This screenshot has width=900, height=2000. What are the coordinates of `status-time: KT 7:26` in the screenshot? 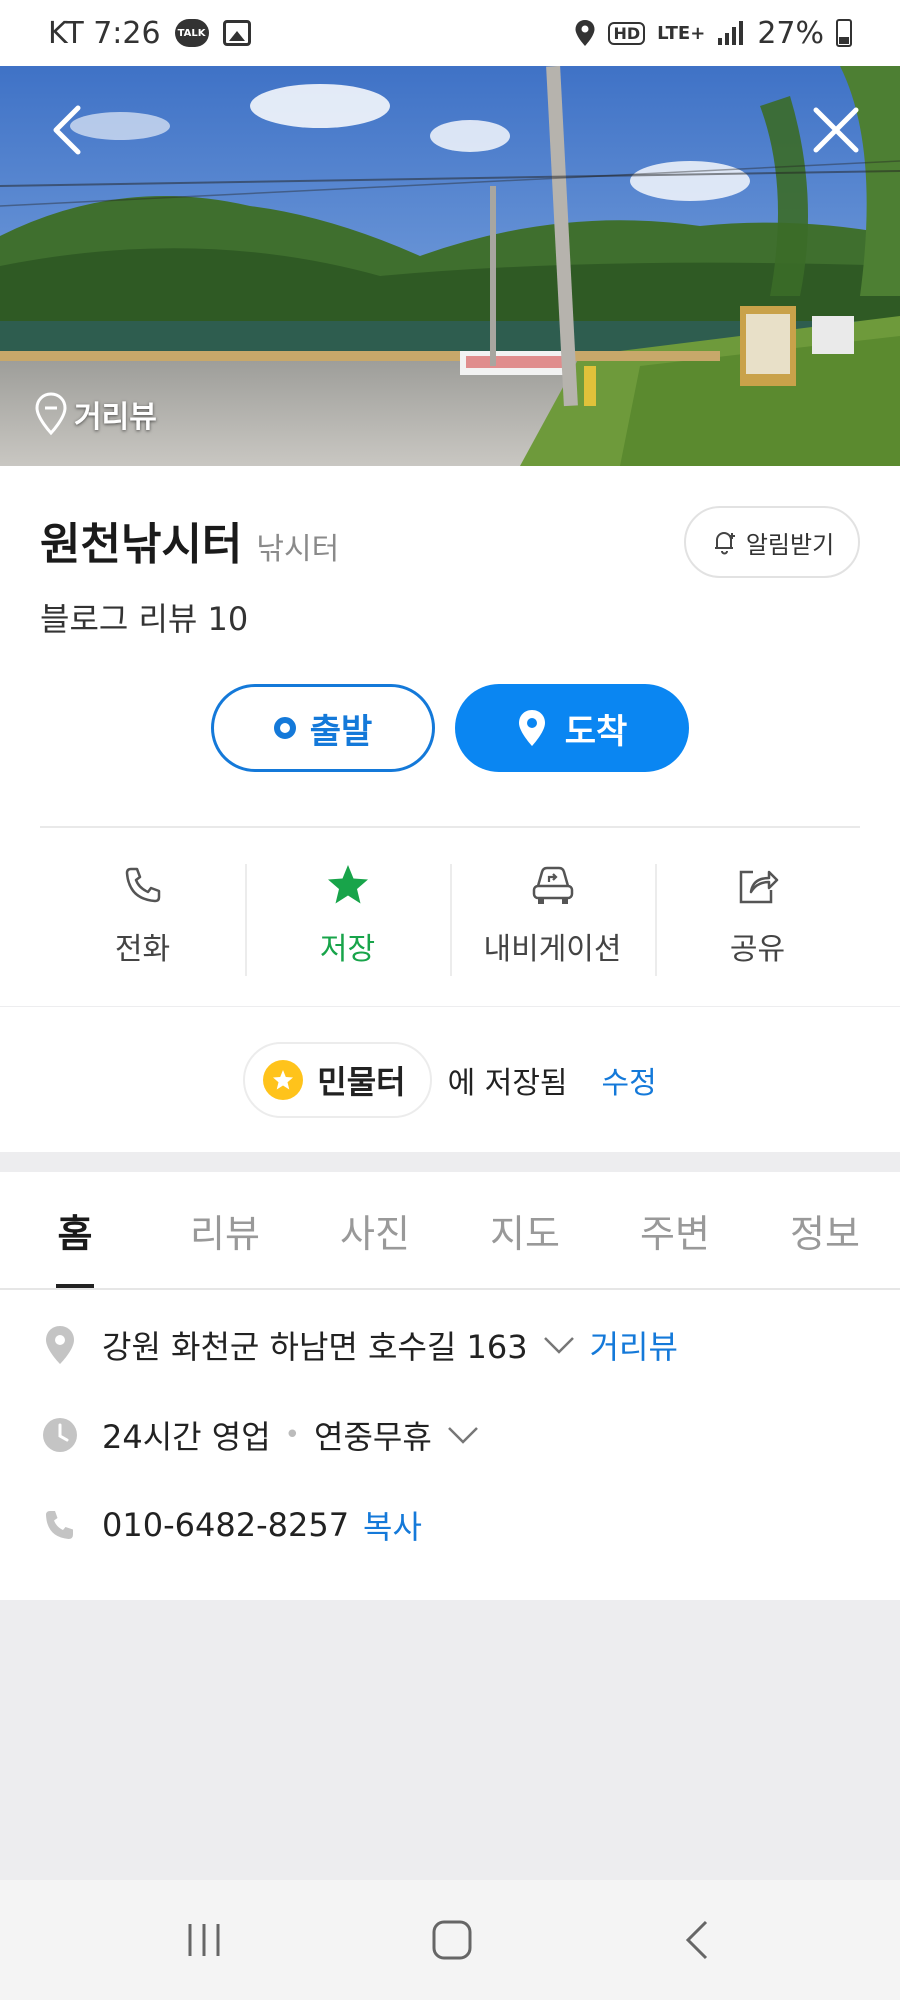 It's located at (104, 33).